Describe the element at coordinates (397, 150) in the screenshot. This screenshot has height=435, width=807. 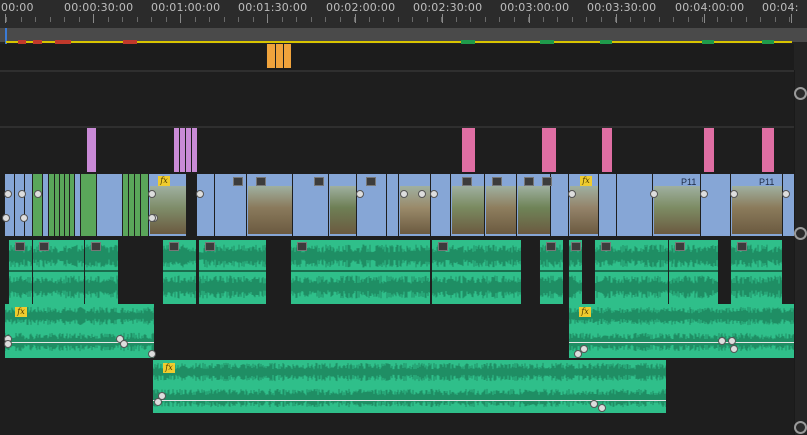
I see `track-v3` at that location.